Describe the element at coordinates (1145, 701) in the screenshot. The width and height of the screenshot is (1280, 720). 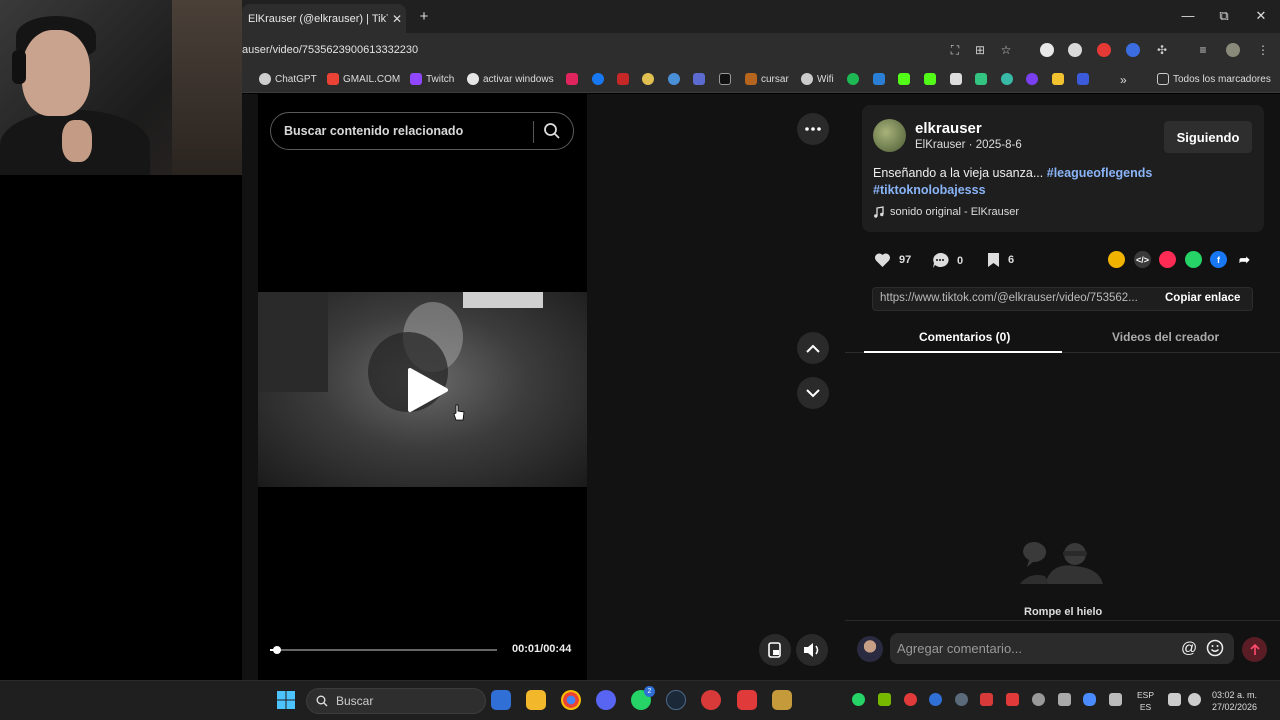
I see `language-indicator: ESP ES` at that location.